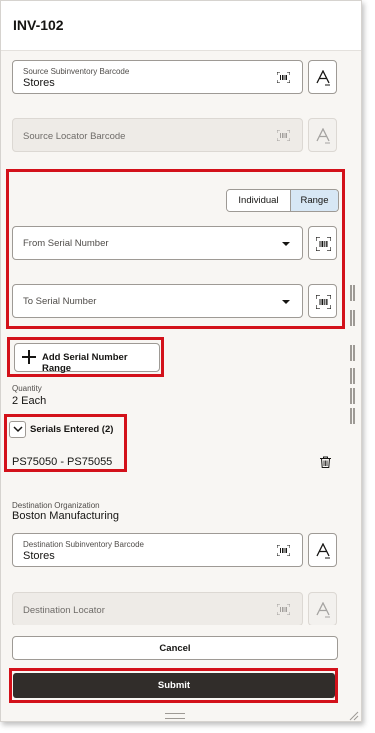 This screenshot has width=375, height=733. Describe the element at coordinates (38, 25) in the screenshot. I see `page-title: INV-102` at that location.